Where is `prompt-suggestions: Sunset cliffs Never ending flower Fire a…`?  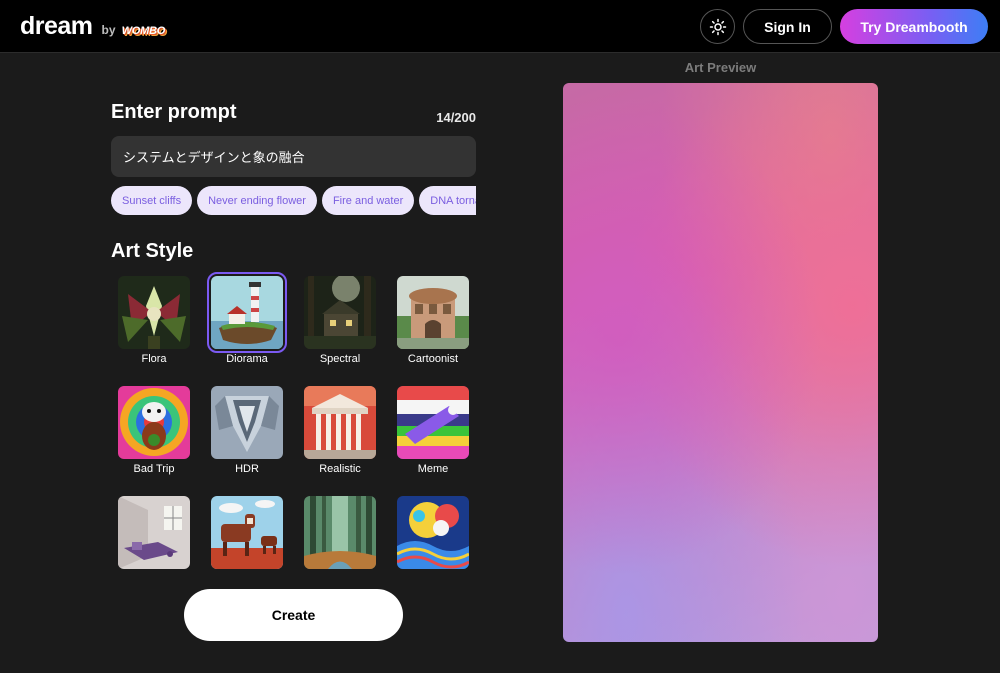
prompt-suggestions: Sunset cliffs Never ending flower Fire a… is located at coordinates (293, 200).